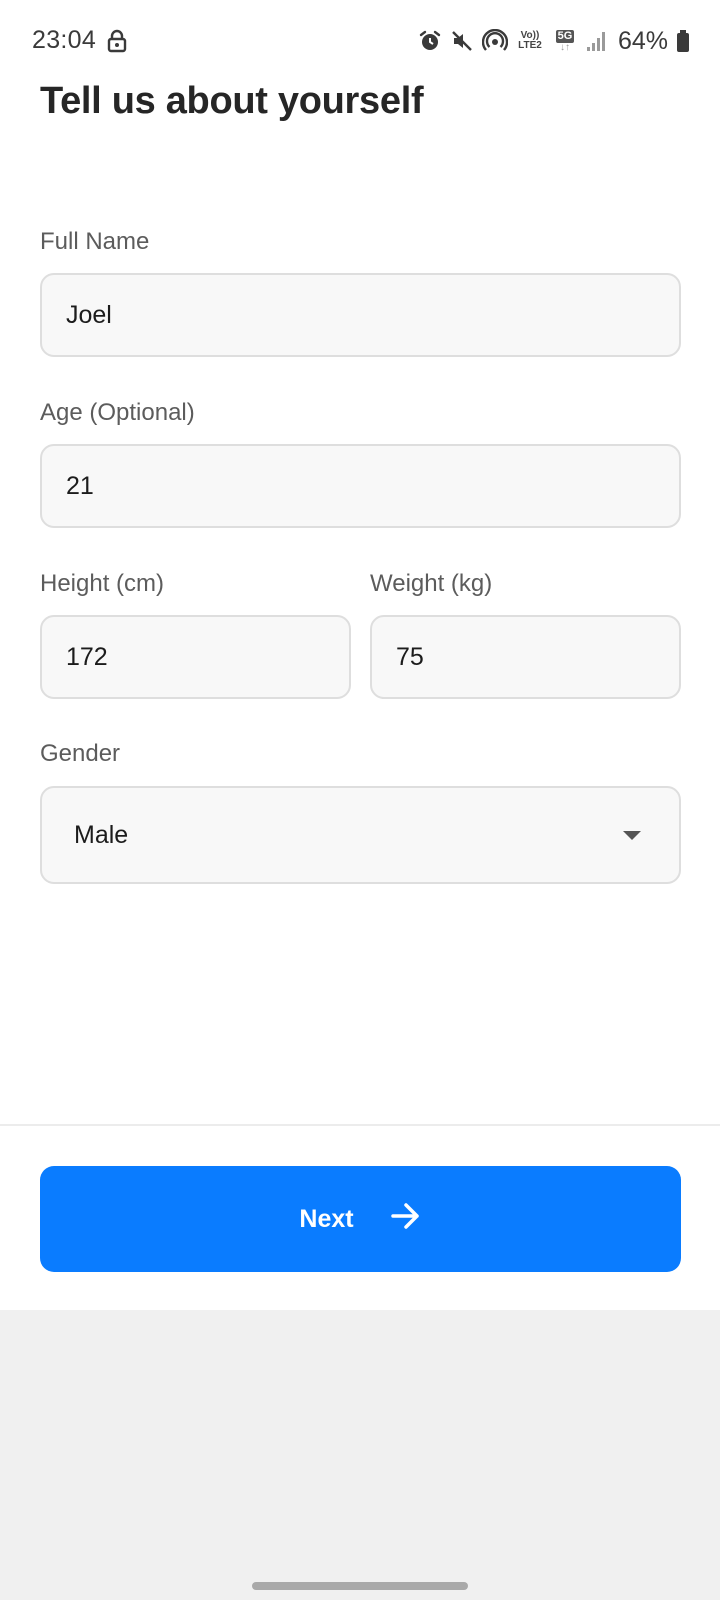  What do you see at coordinates (95, 241) in the screenshot?
I see `full-name-label: Full Name` at bounding box center [95, 241].